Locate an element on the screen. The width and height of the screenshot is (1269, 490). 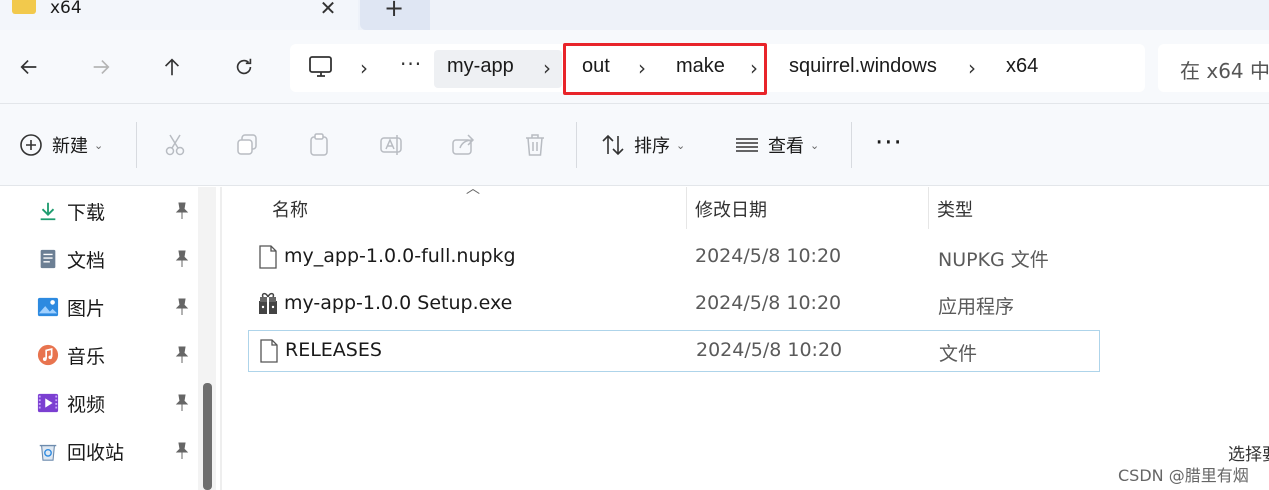
add-circle-icon is located at coordinates (31, 145).